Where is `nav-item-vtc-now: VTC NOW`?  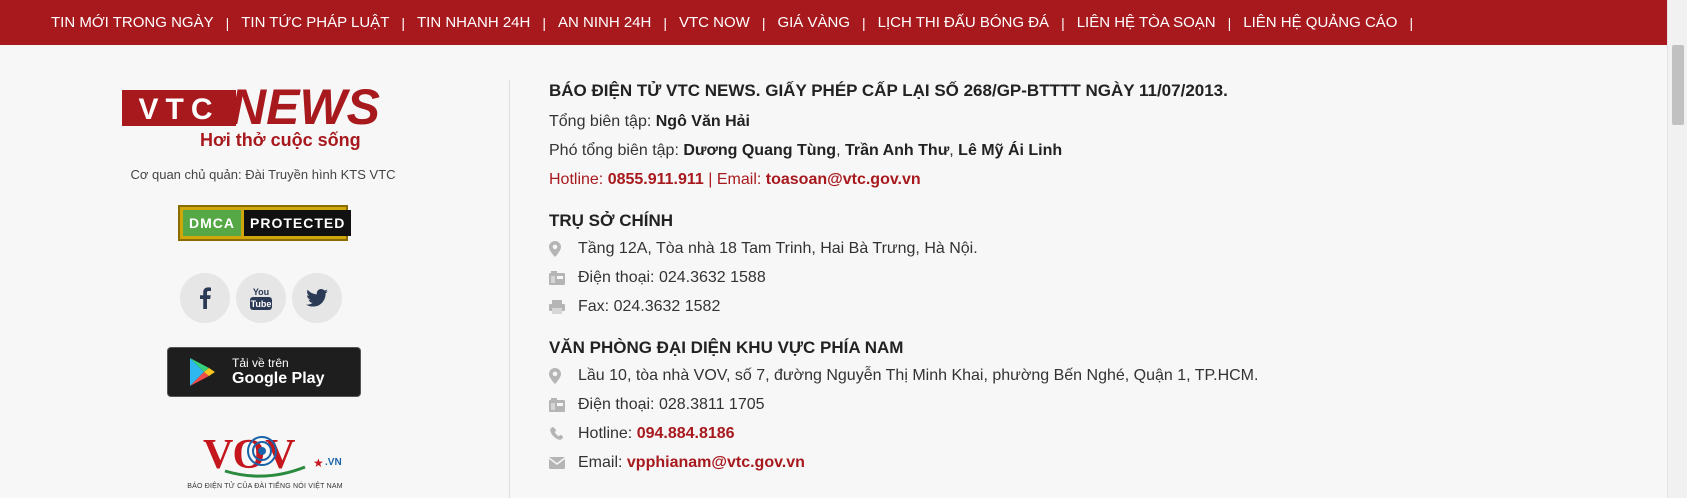 nav-item-vtc-now: VTC NOW is located at coordinates (714, 22).